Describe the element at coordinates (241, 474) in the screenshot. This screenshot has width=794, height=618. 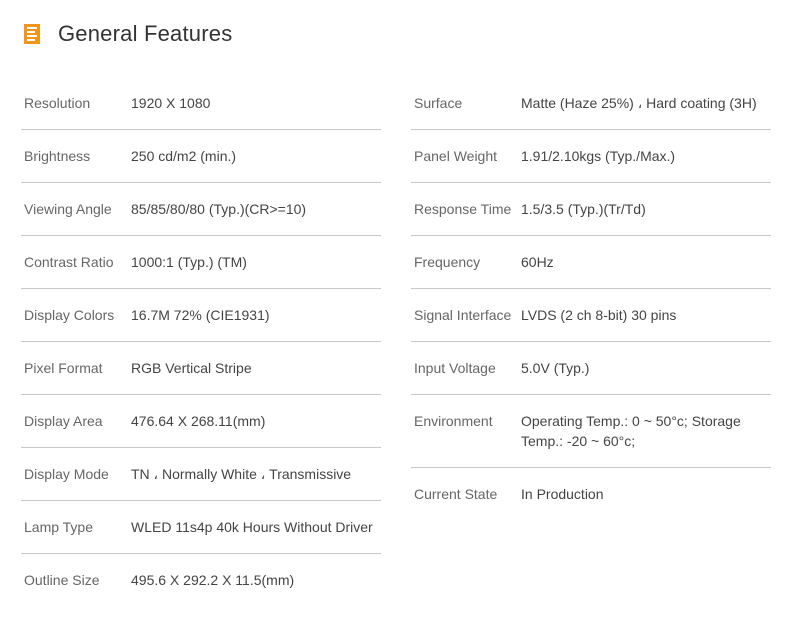
I see `spec-value: TN ، Normally White ، Transmissive` at that location.